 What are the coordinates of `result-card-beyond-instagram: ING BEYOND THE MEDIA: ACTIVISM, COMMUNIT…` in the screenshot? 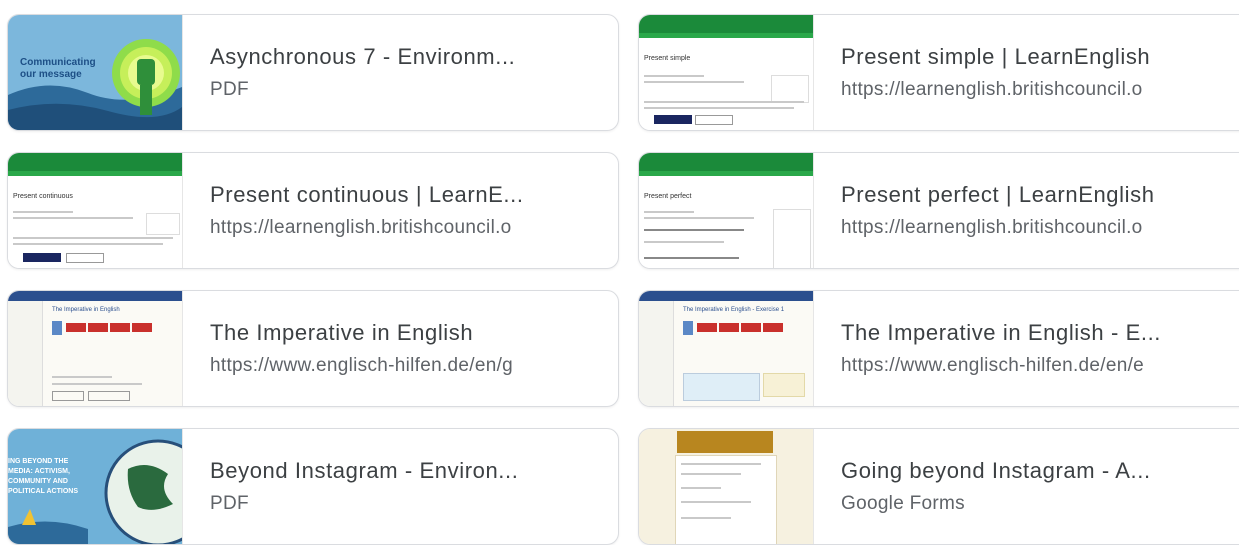 It's located at (313, 486).